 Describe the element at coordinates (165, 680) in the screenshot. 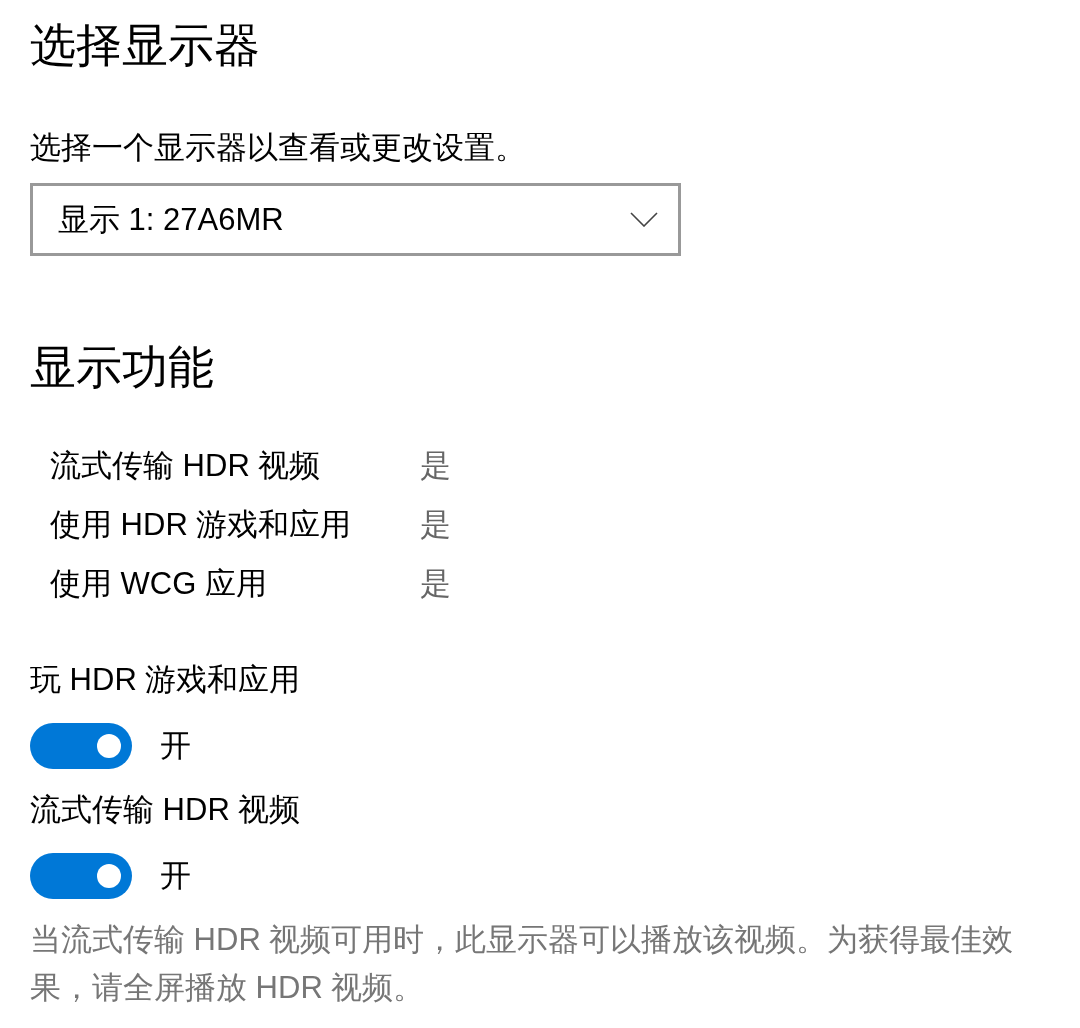

I see `setting-label: 玩 HDR 游戏和应用` at that location.